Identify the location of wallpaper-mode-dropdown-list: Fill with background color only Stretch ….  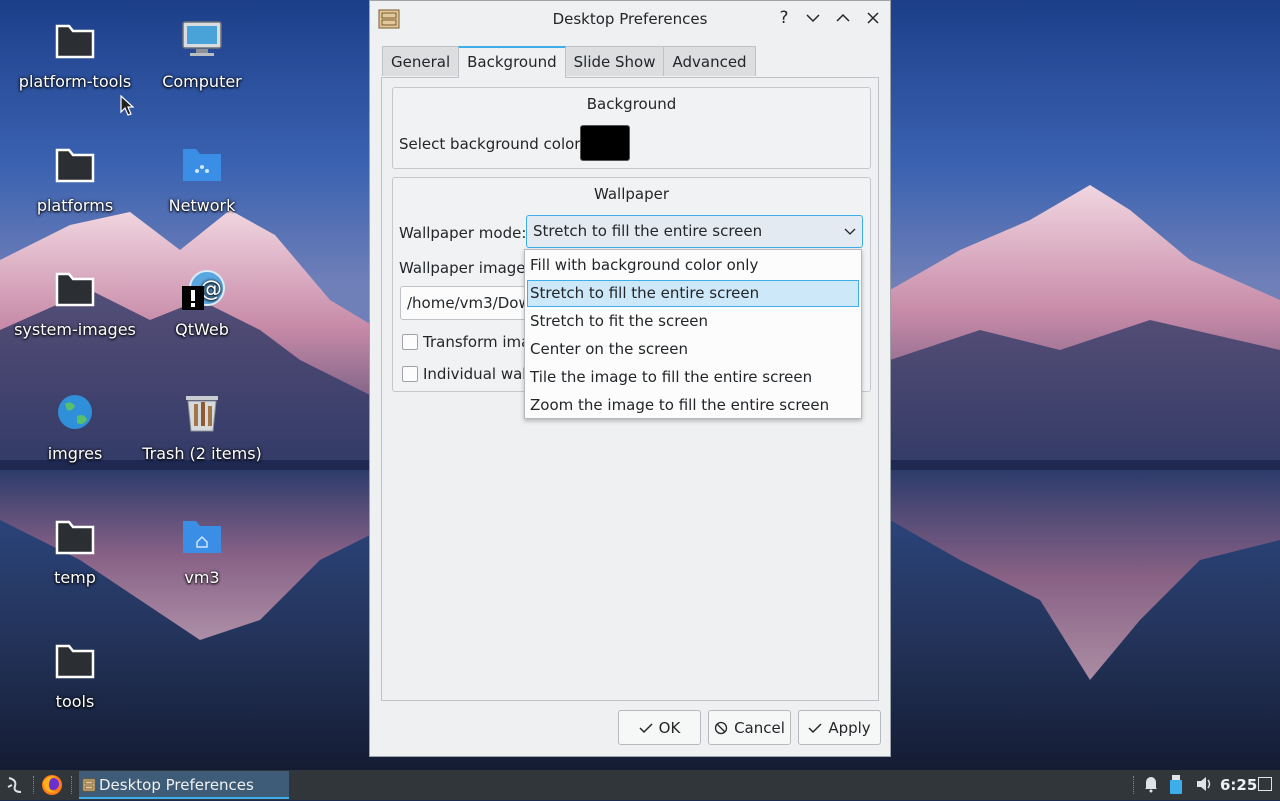
(693, 334).